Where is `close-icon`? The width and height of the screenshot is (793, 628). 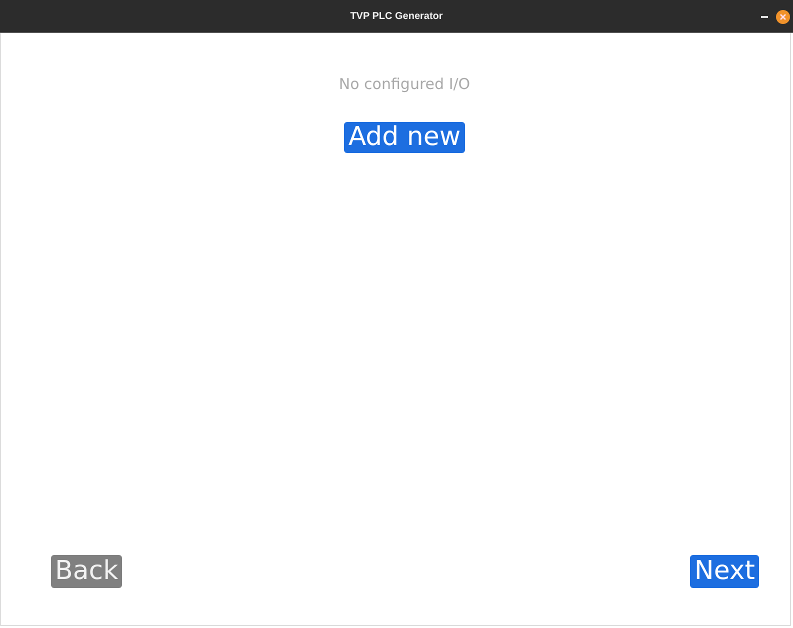 close-icon is located at coordinates (783, 17).